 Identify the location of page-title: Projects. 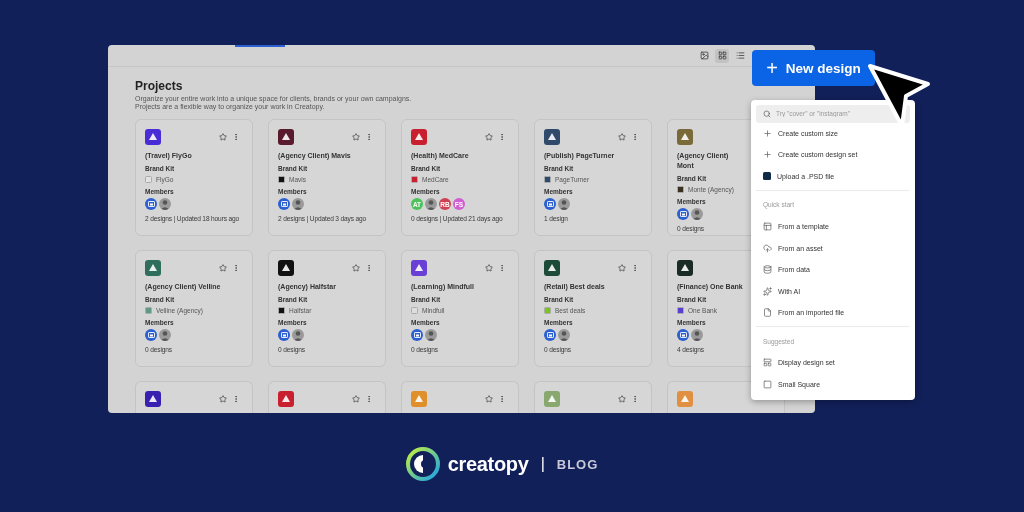
(159, 86).